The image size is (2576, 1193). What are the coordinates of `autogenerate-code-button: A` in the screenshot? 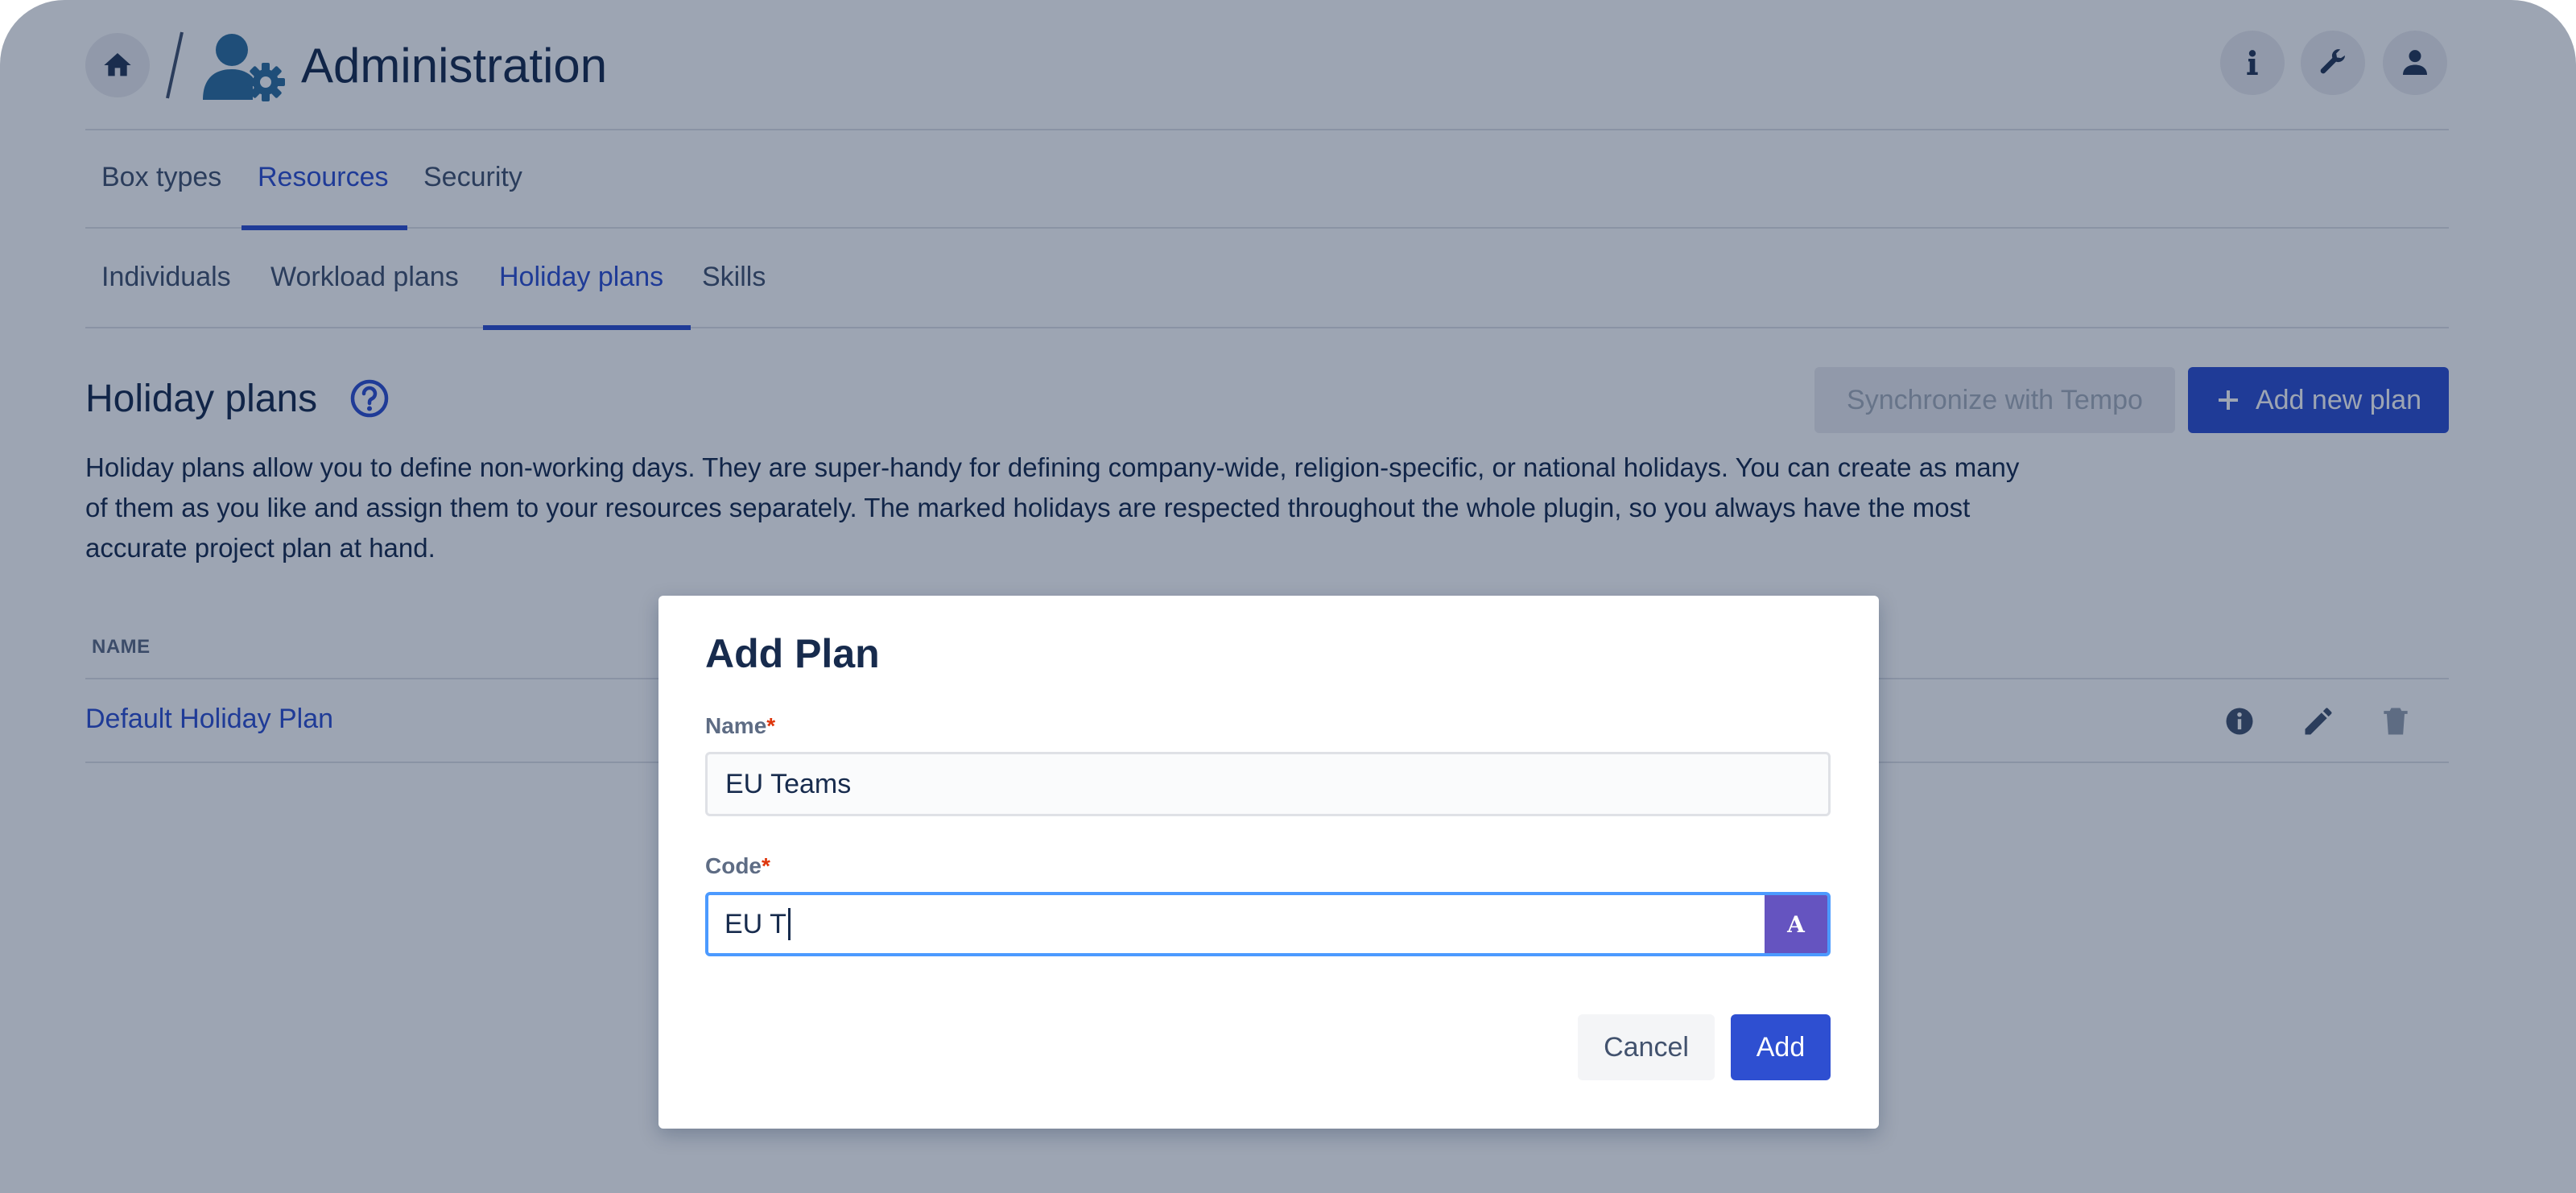 It's located at (1796, 924).